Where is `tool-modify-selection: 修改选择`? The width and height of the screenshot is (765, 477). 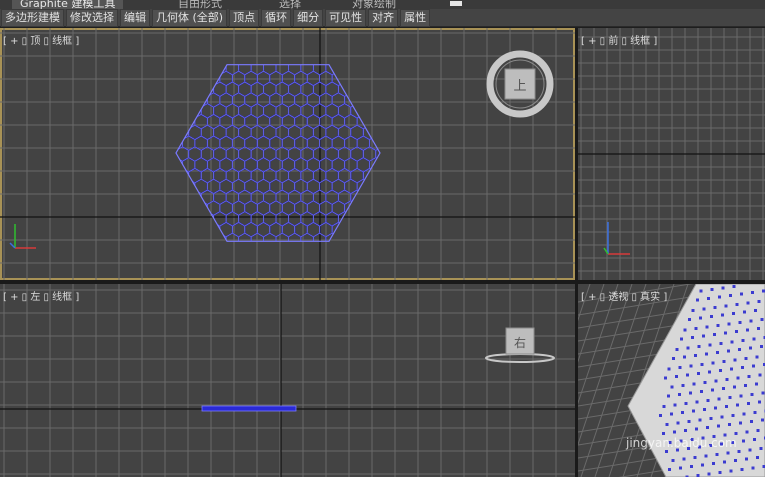 tool-modify-selection: 修改选择 is located at coordinates (92, 17).